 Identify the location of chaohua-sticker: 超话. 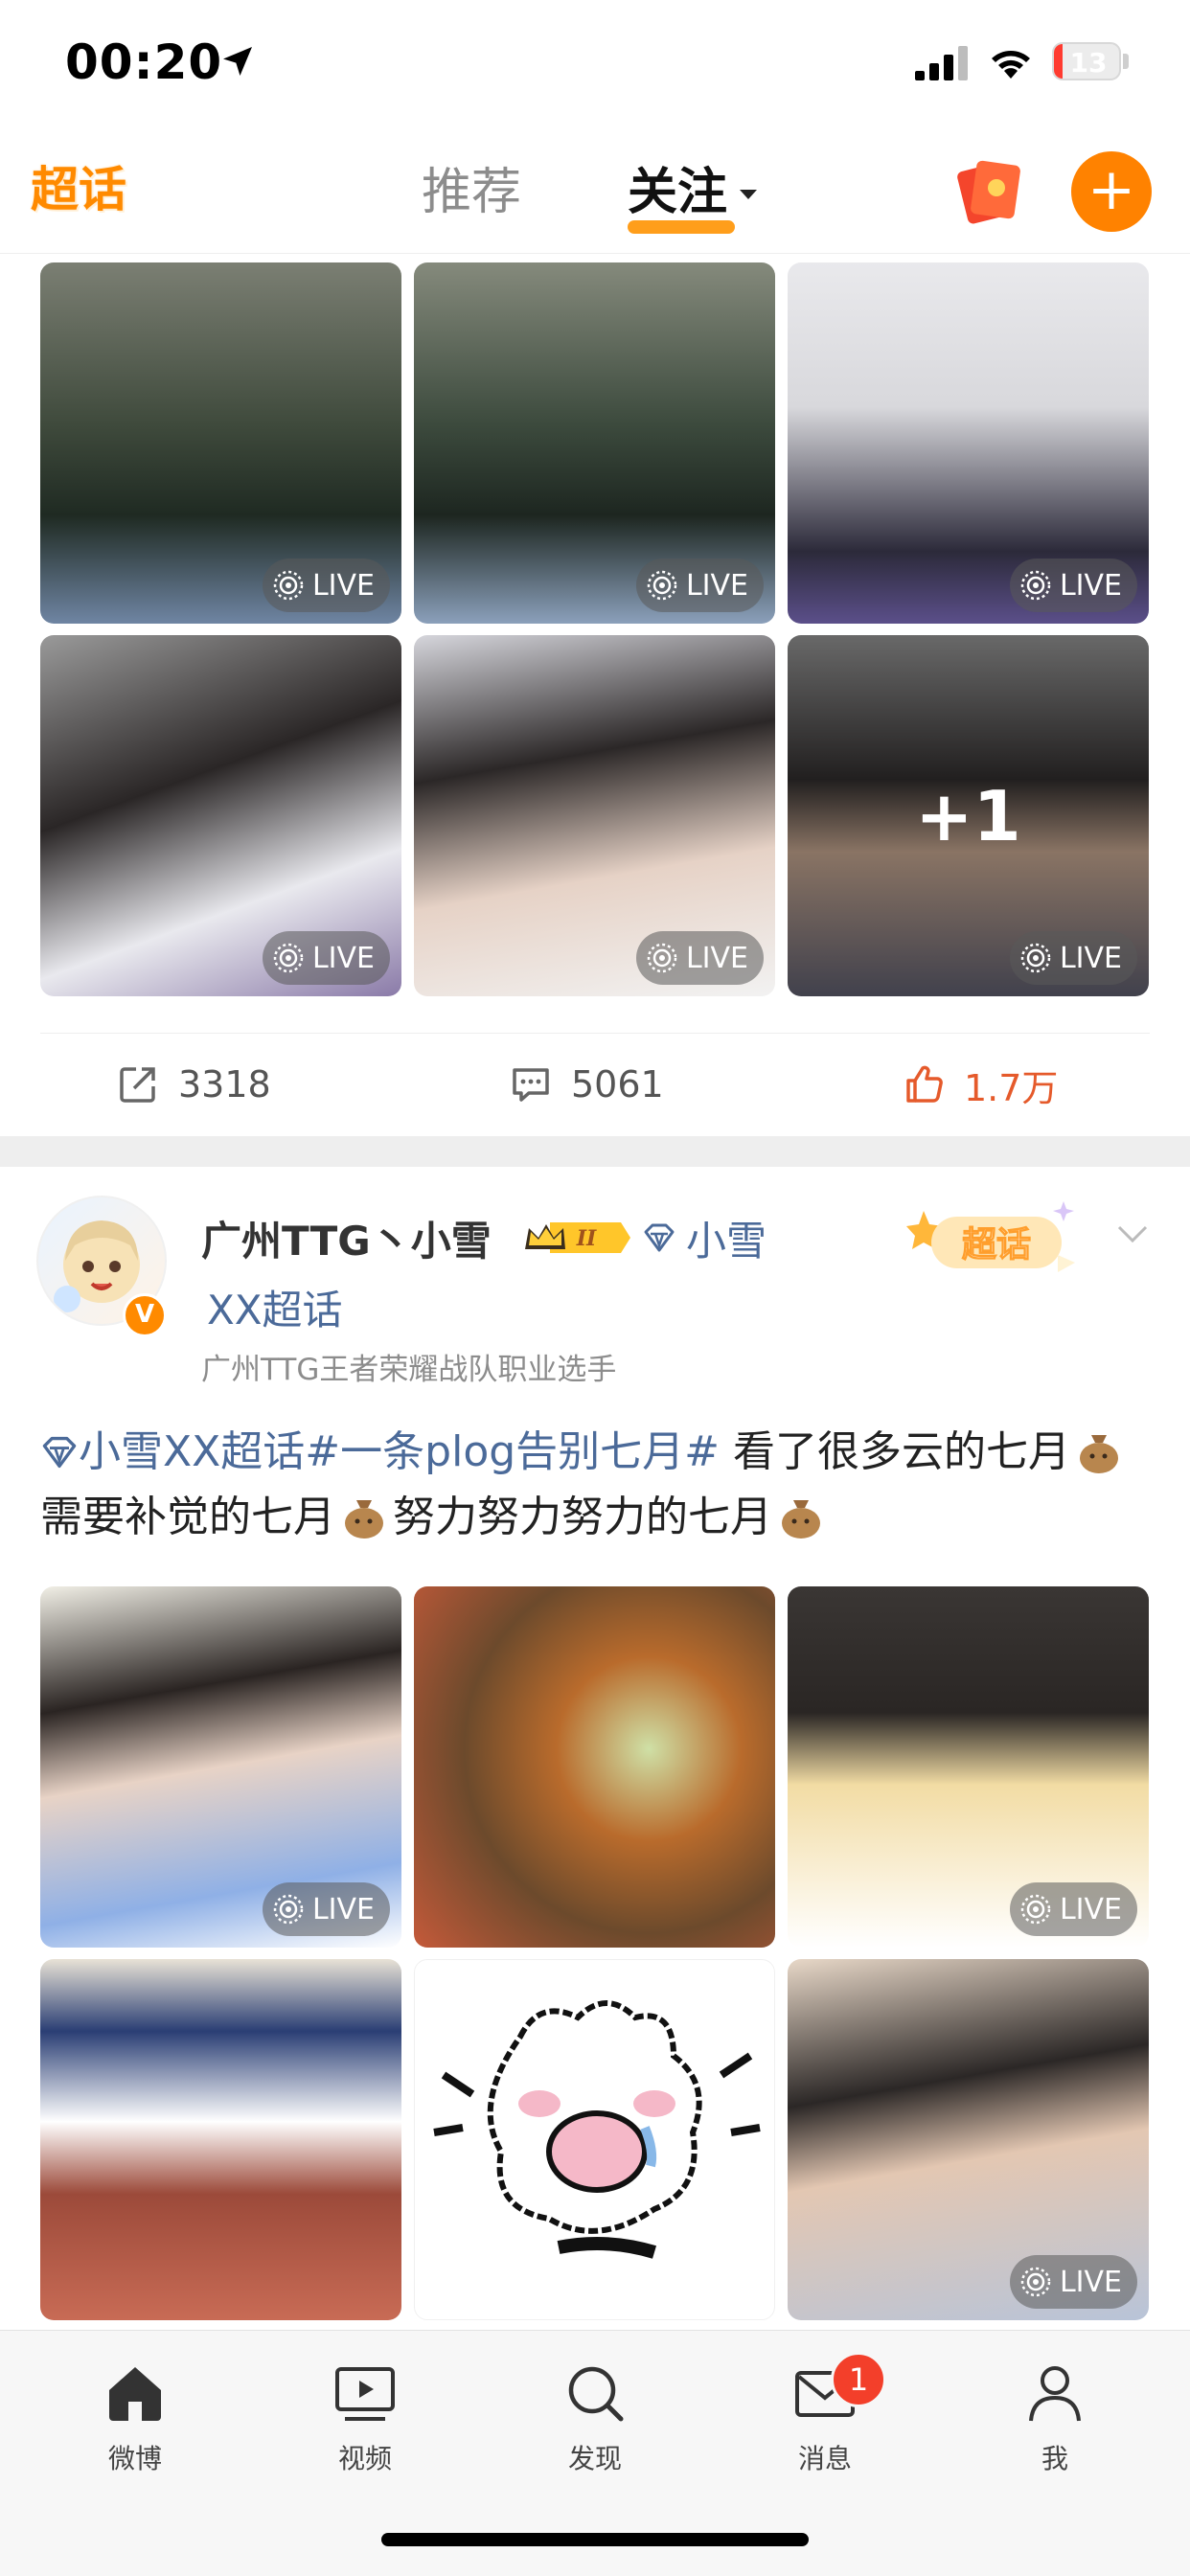
(997, 1239).